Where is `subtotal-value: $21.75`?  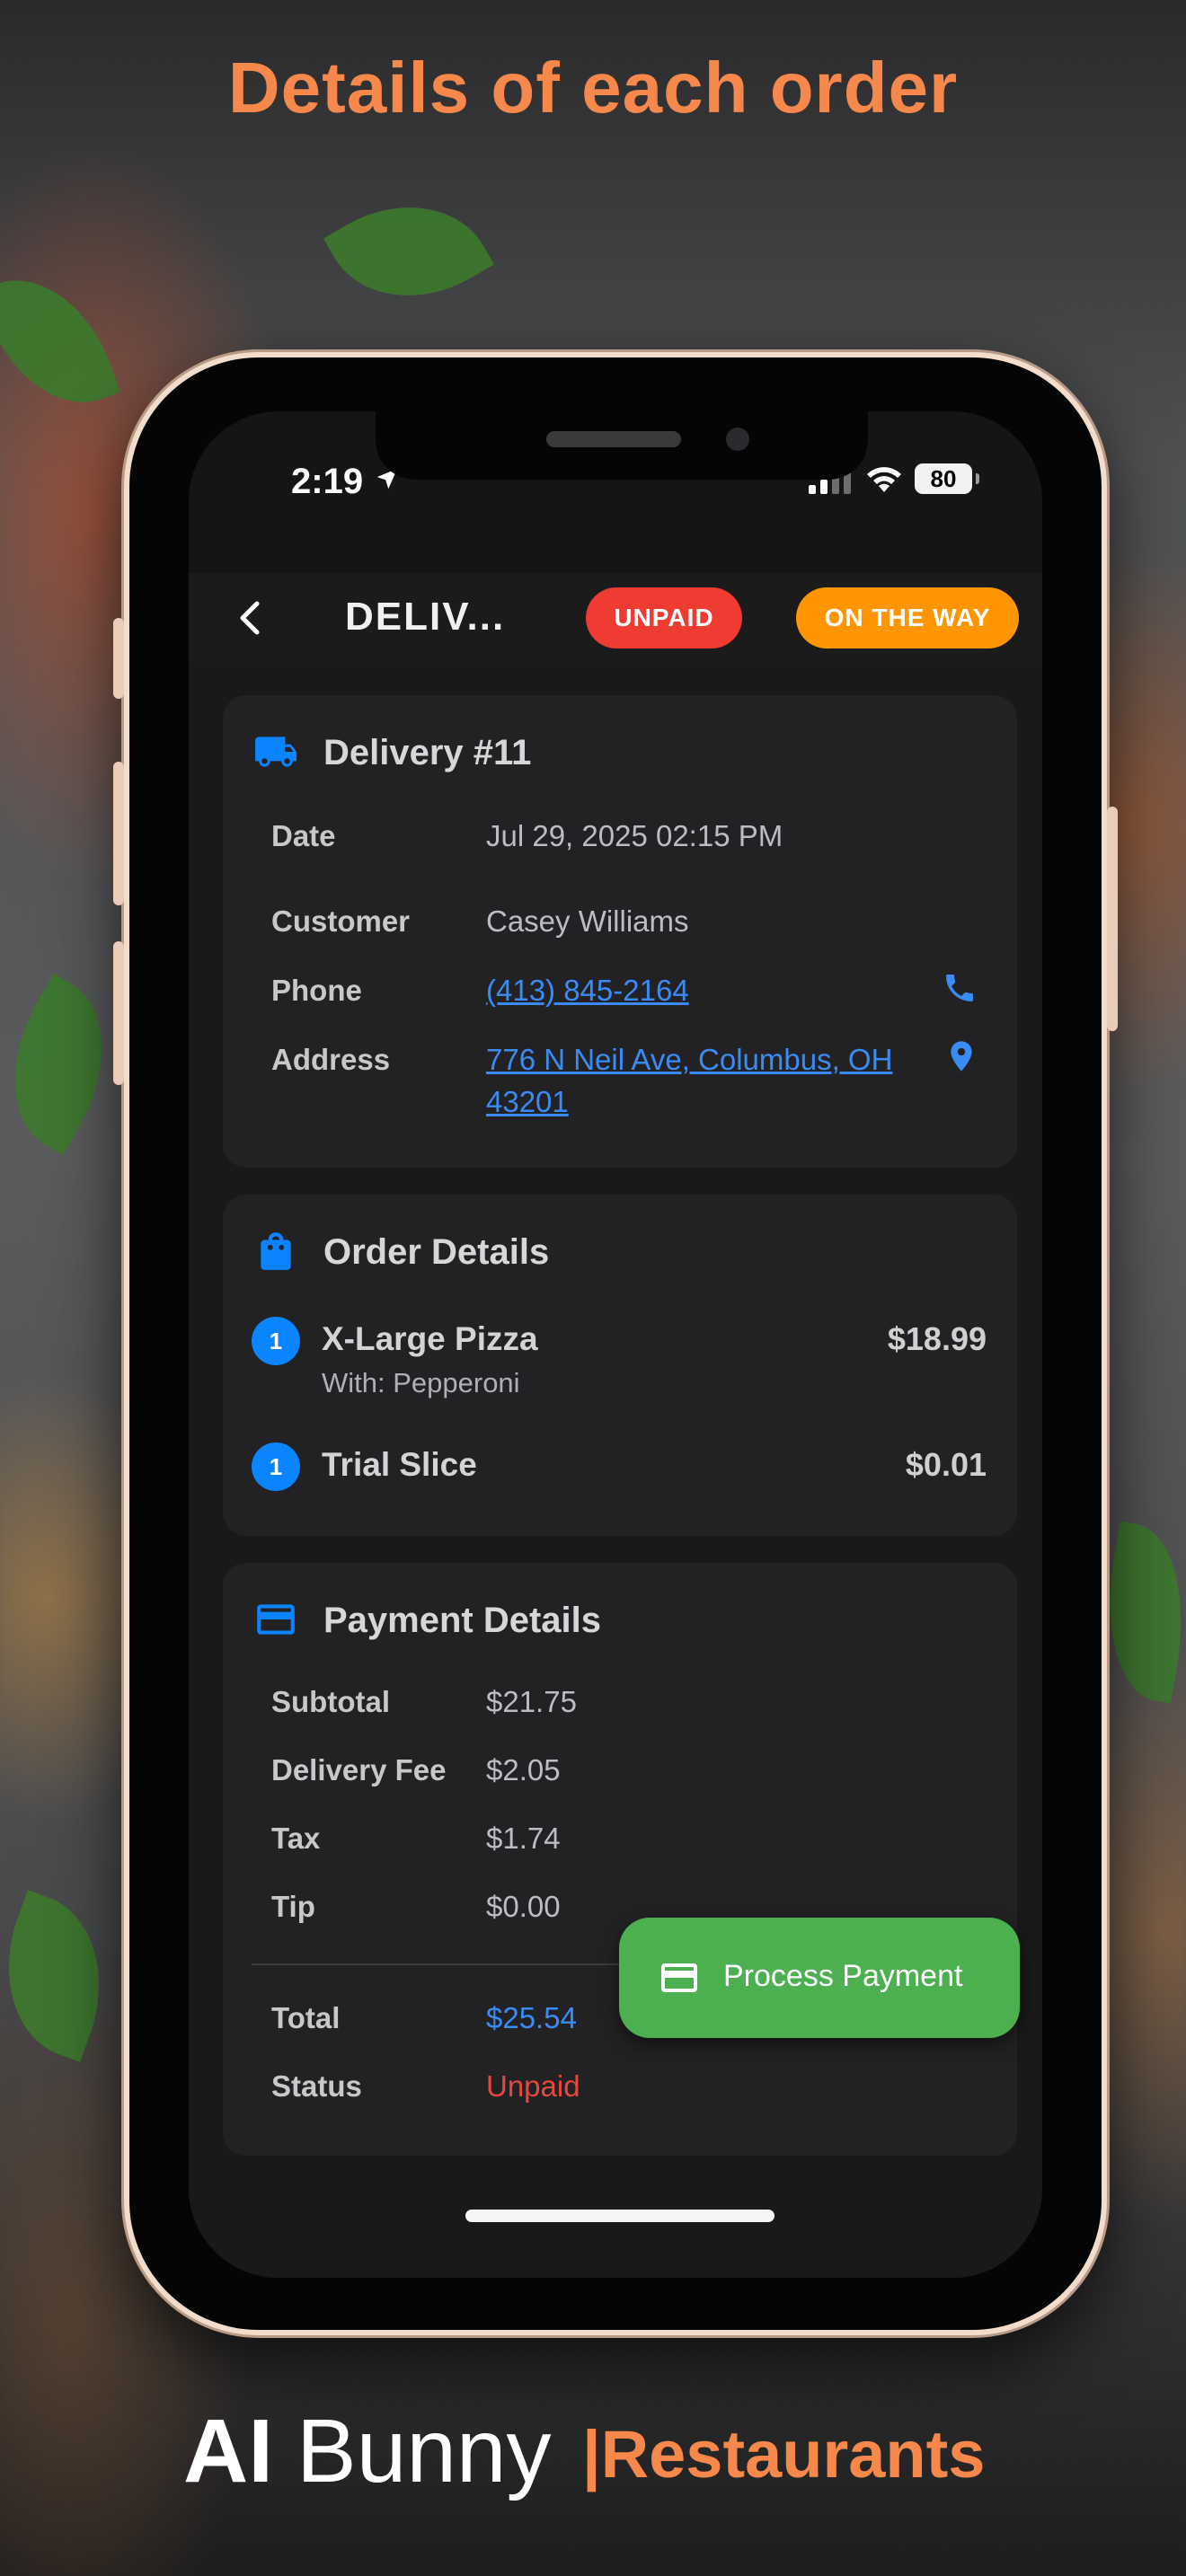 subtotal-value: $21.75 is located at coordinates (531, 1701).